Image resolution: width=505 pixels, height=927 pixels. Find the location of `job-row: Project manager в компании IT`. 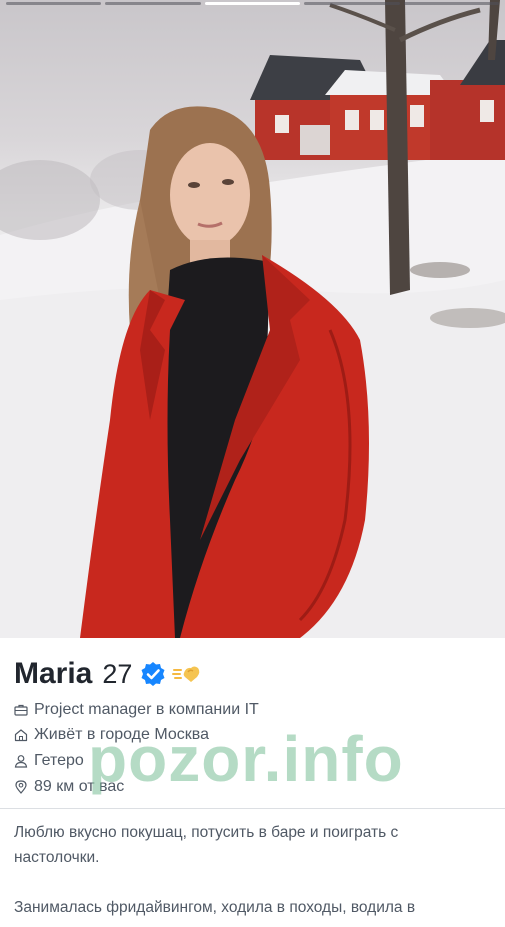

job-row: Project manager в компании IT is located at coordinates (136, 710).